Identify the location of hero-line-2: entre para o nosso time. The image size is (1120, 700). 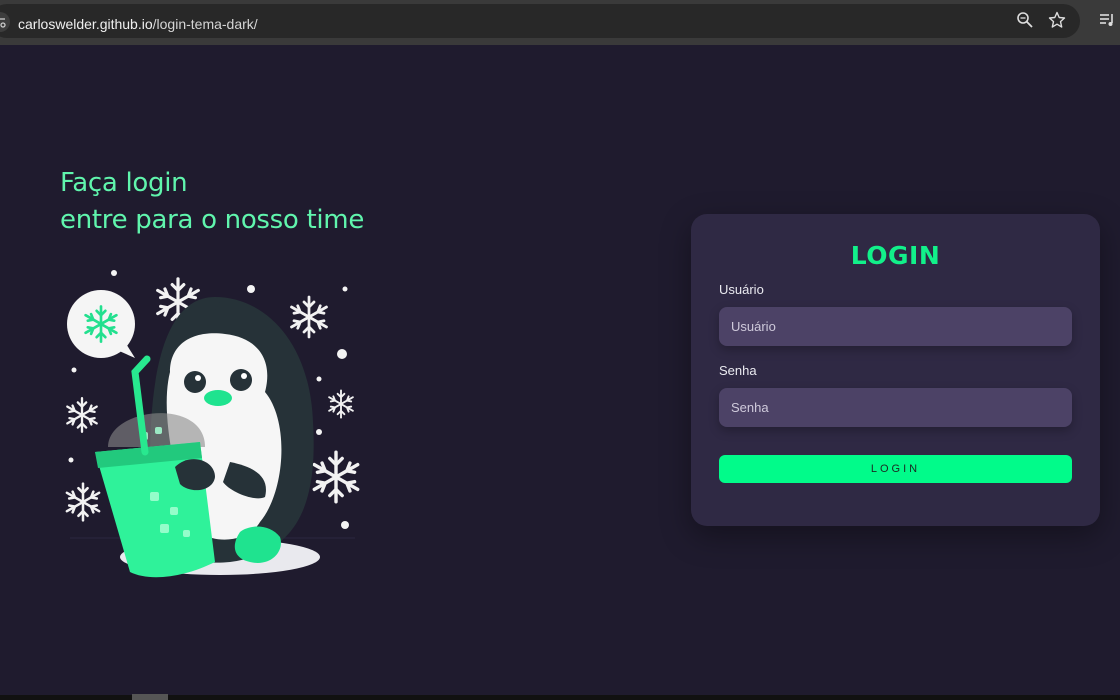
(212, 220).